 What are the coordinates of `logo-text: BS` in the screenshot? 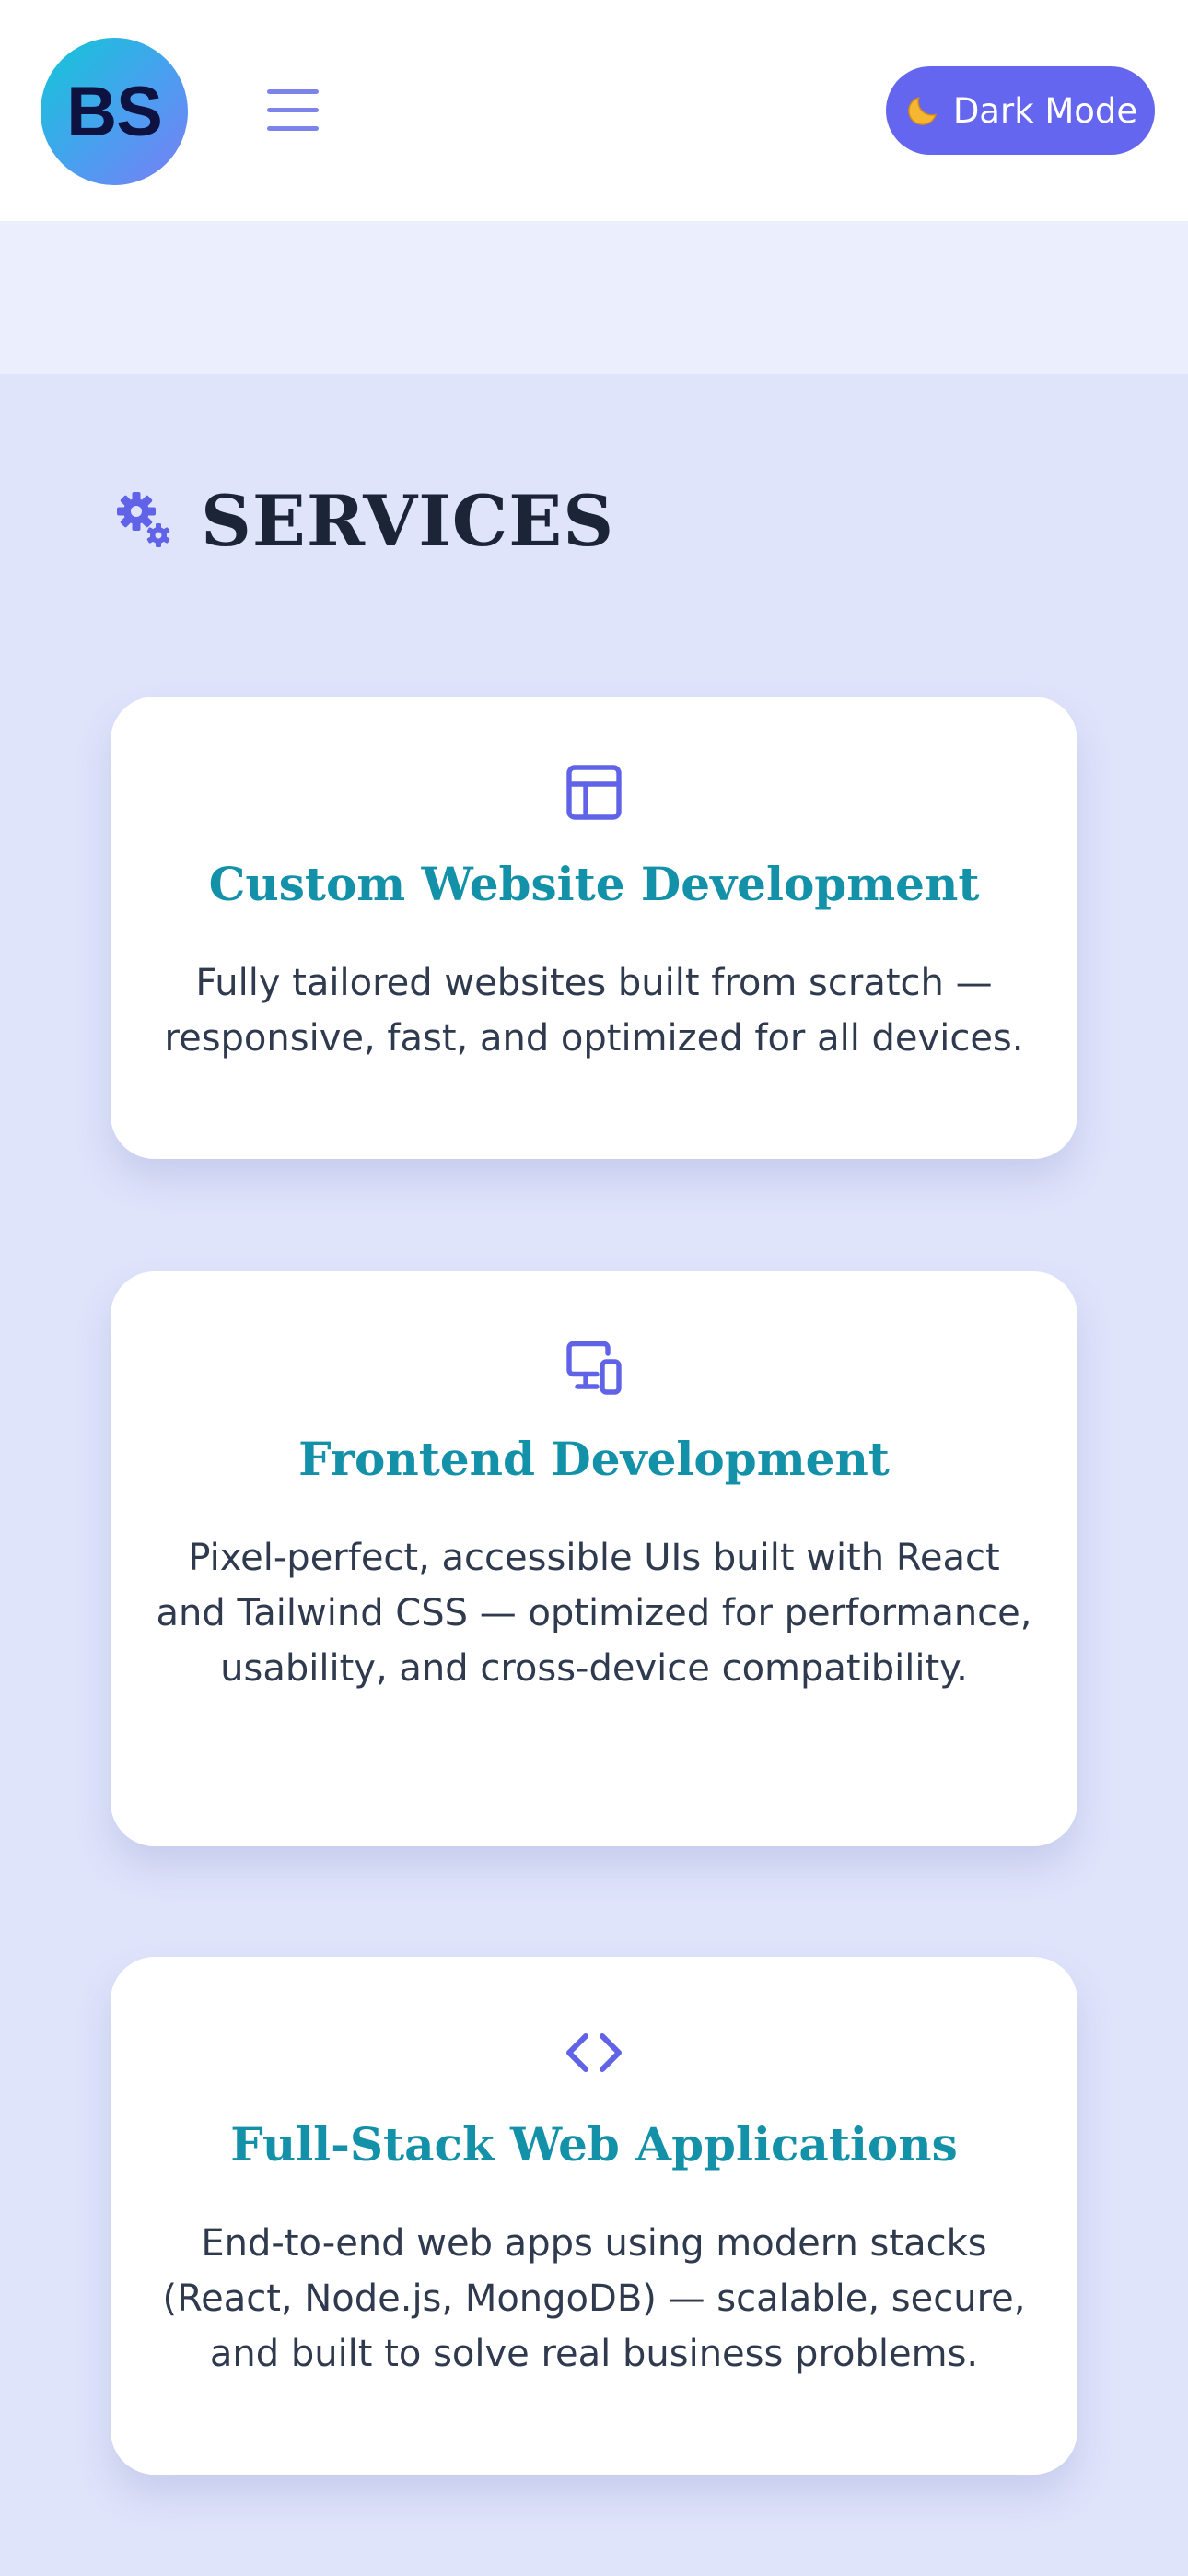 It's located at (114, 111).